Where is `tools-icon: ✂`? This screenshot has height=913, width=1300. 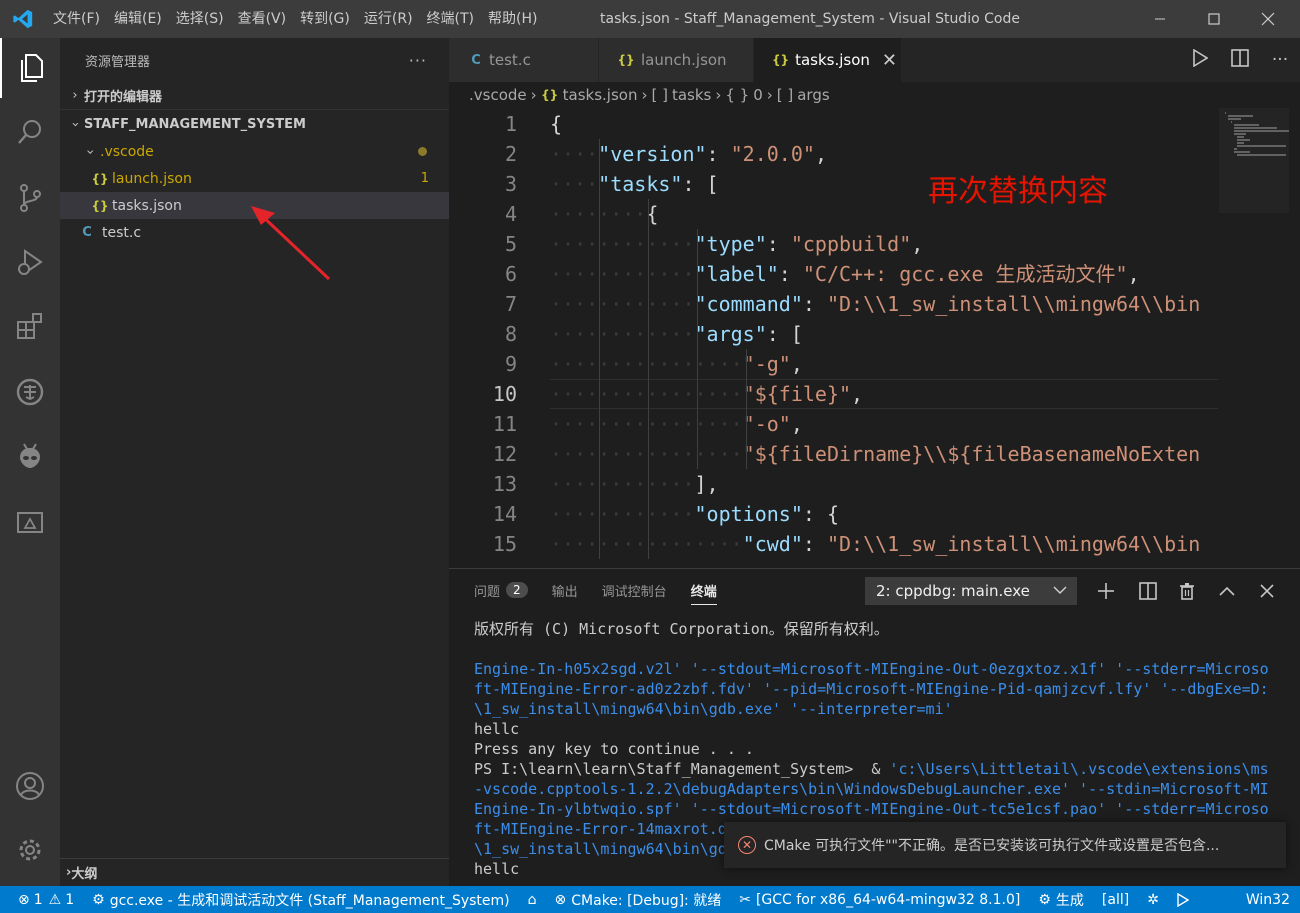 tools-icon: ✂ is located at coordinates (745, 899).